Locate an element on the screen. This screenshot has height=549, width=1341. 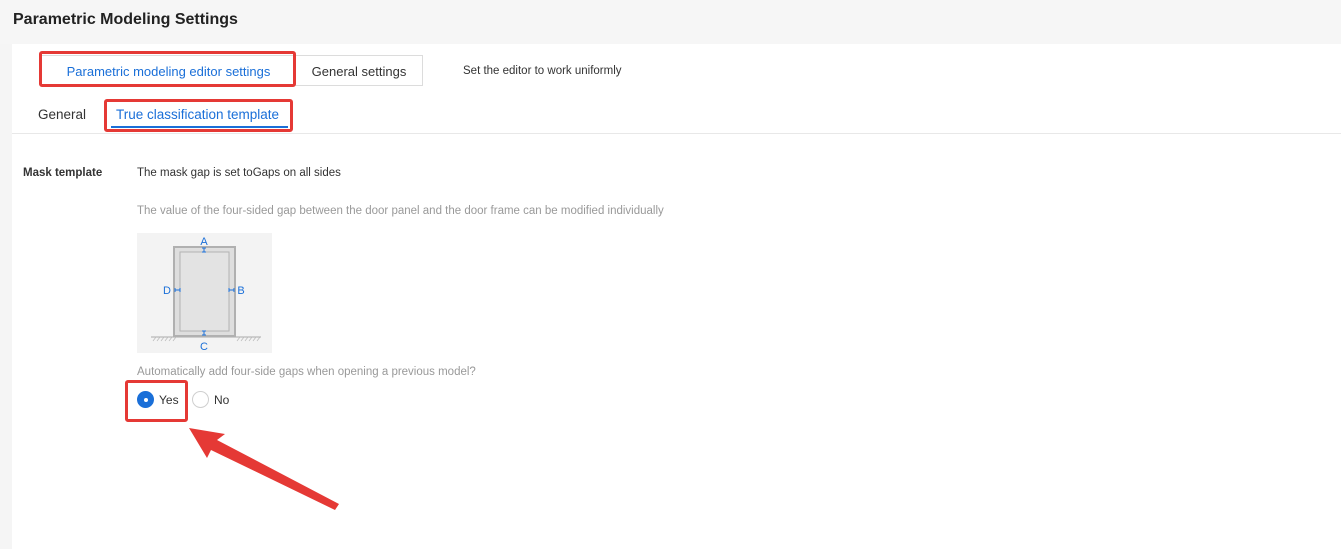
active-tab-indicator is located at coordinates (199, 127).